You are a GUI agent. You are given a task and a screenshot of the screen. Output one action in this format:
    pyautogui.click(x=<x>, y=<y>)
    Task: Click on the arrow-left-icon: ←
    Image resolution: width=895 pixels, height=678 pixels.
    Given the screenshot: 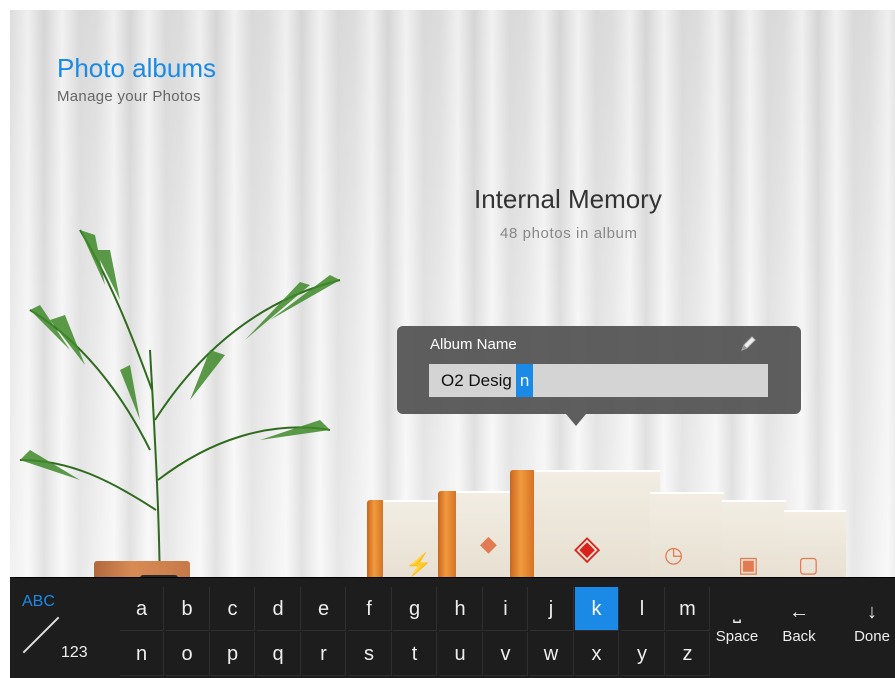 What is the action you would take?
    pyautogui.click(x=799, y=612)
    